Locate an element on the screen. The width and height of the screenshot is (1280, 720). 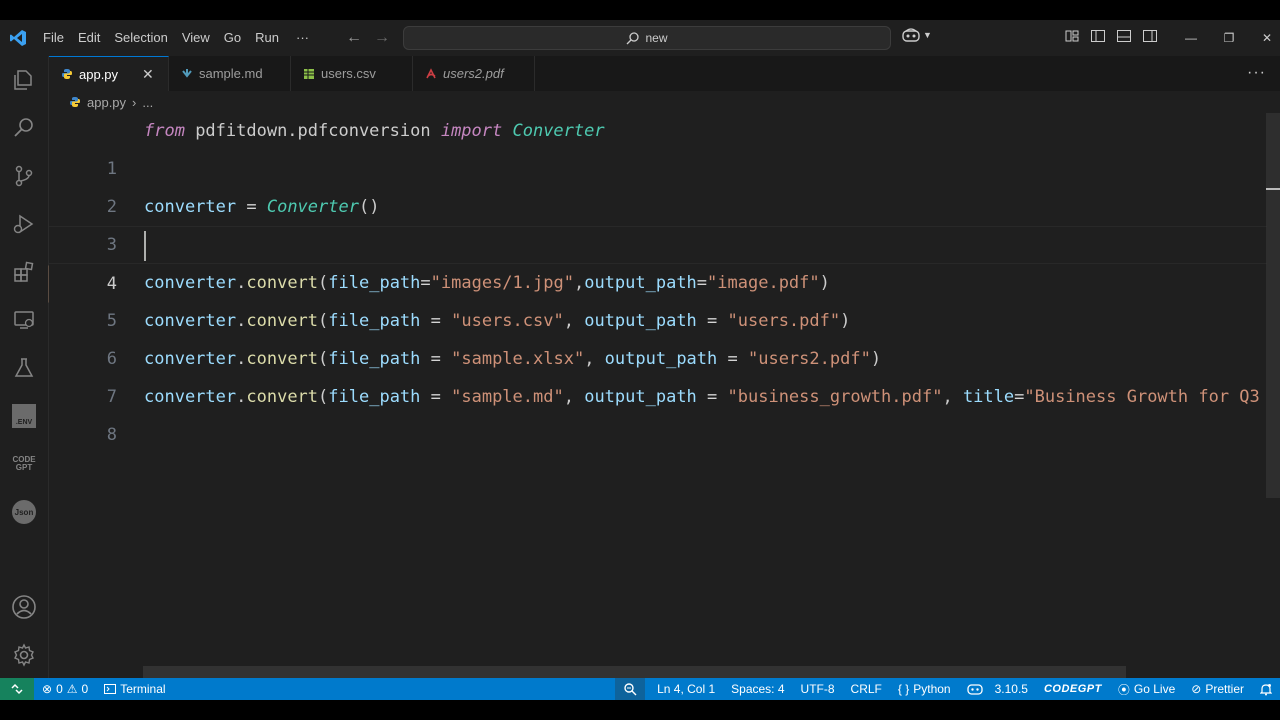
account-icon is located at coordinates (24, 607).